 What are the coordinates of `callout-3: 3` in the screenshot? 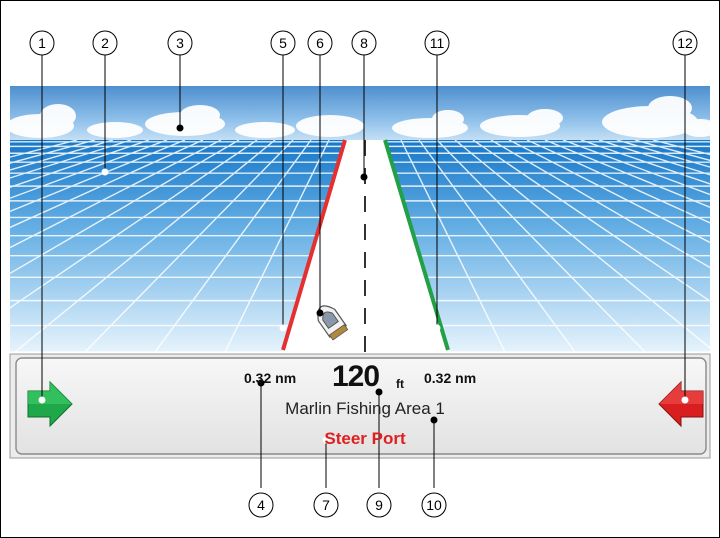 It's located at (180, 43).